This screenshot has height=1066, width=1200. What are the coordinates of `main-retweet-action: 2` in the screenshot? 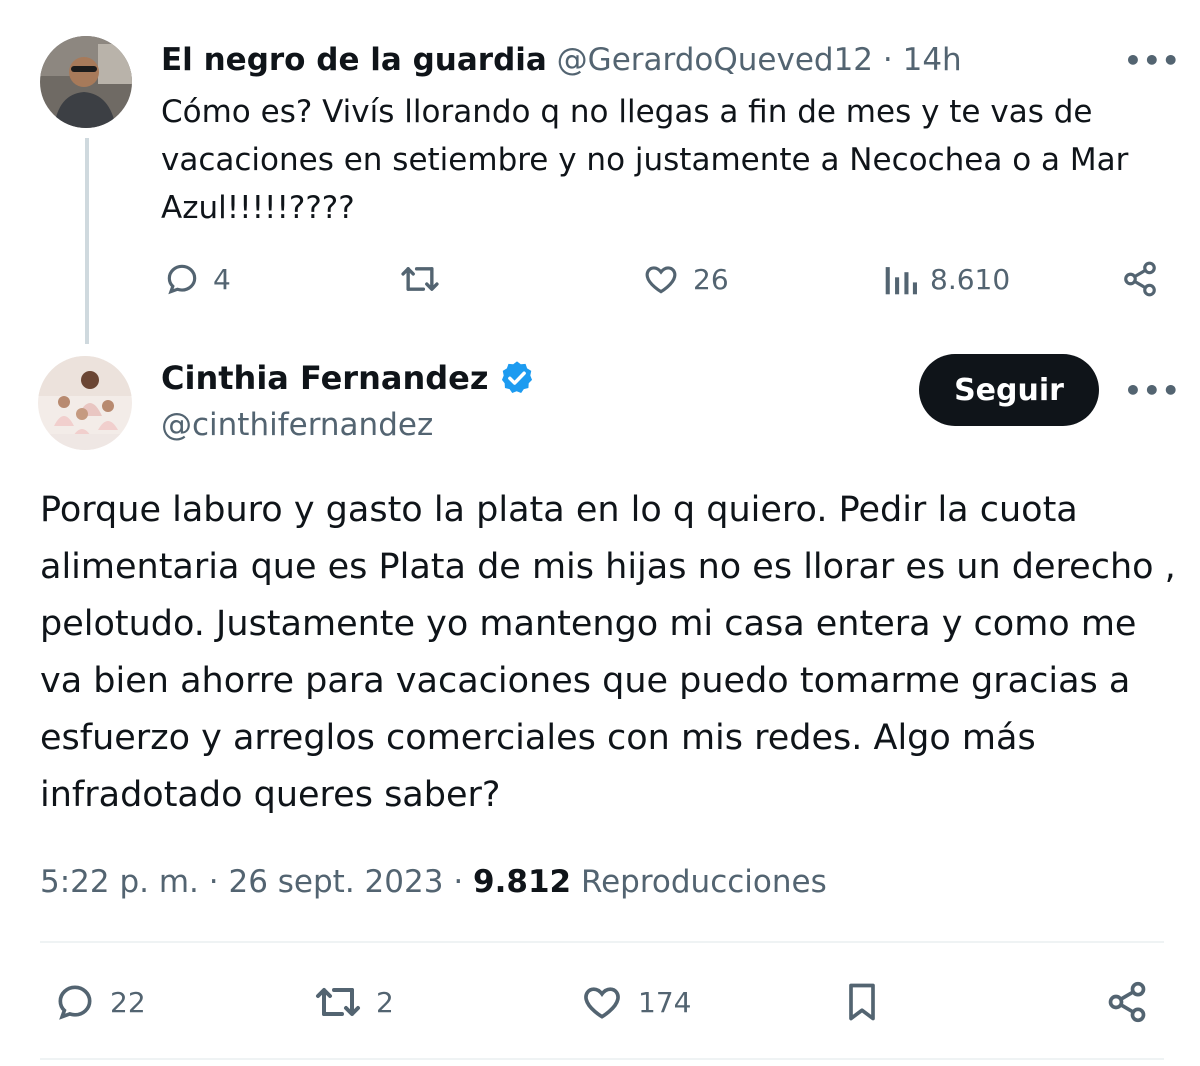 It's located at (353, 1002).